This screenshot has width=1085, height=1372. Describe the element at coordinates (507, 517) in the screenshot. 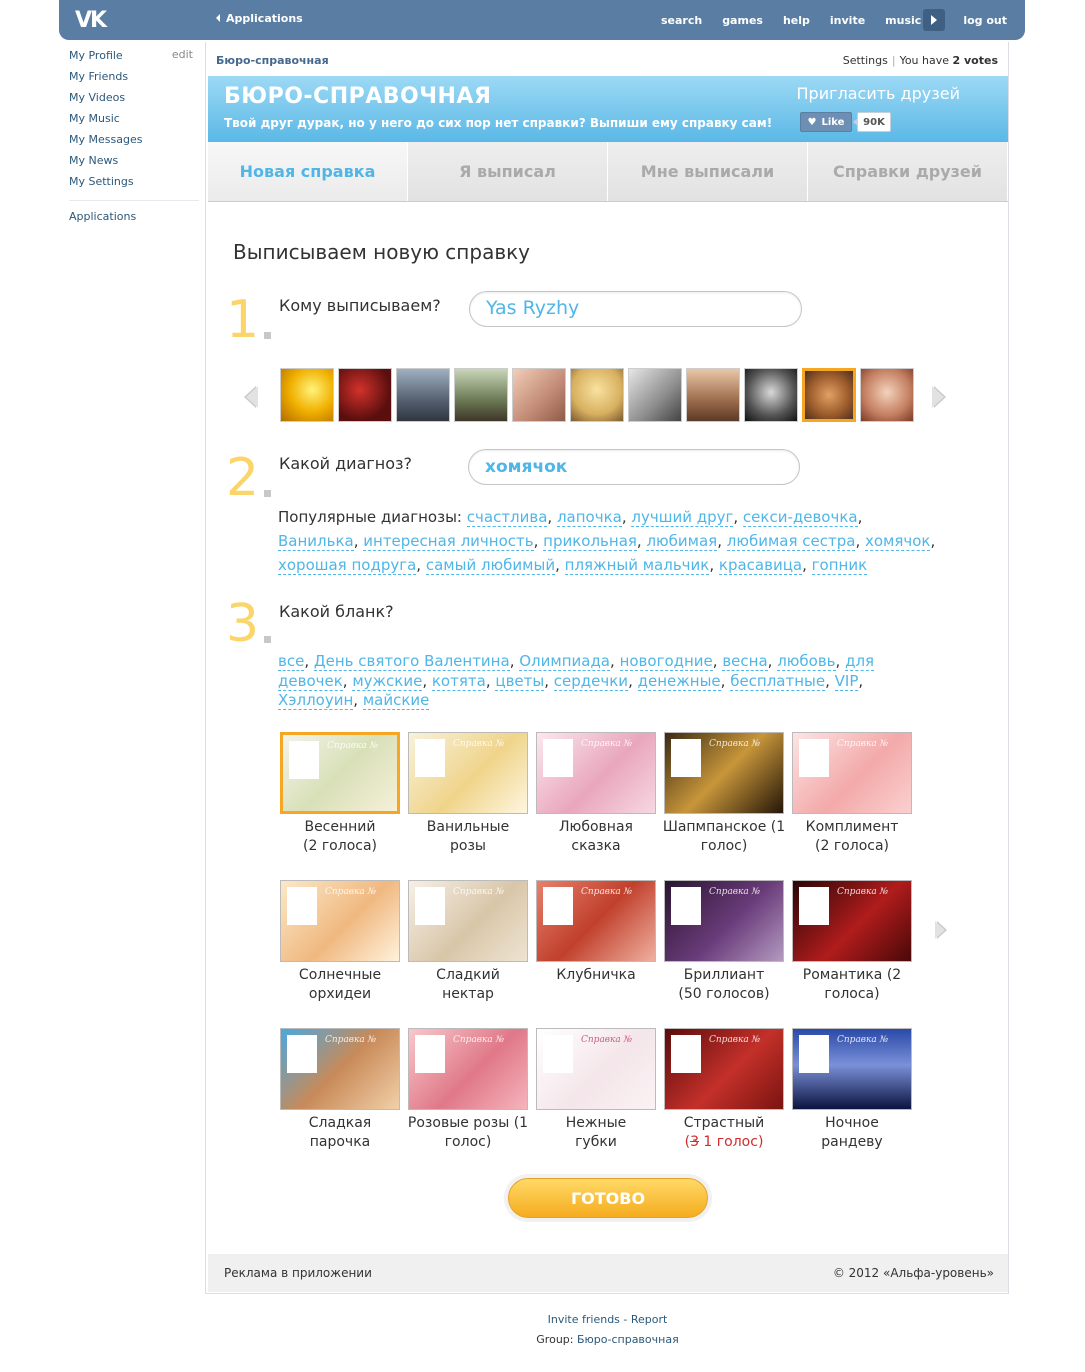

I see `diagnosis-link: счастлива` at that location.